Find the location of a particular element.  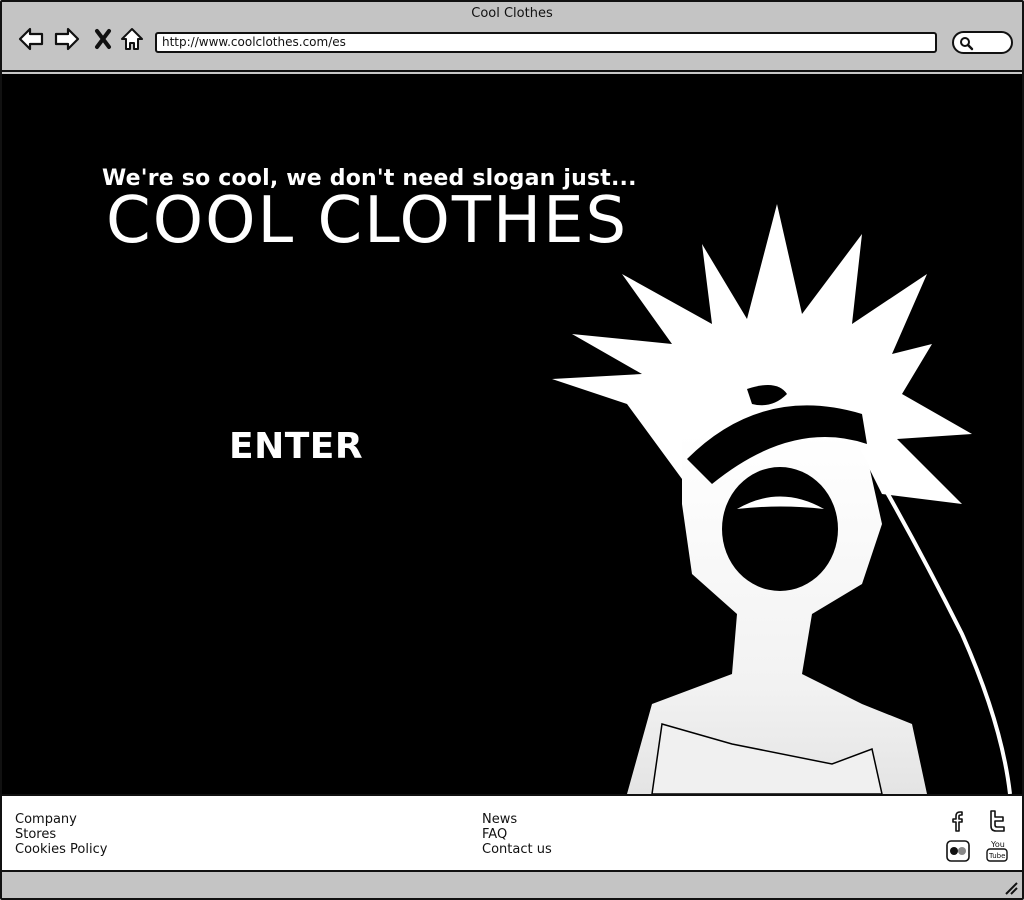

svg-text: You is located at coordinates (997, 844).